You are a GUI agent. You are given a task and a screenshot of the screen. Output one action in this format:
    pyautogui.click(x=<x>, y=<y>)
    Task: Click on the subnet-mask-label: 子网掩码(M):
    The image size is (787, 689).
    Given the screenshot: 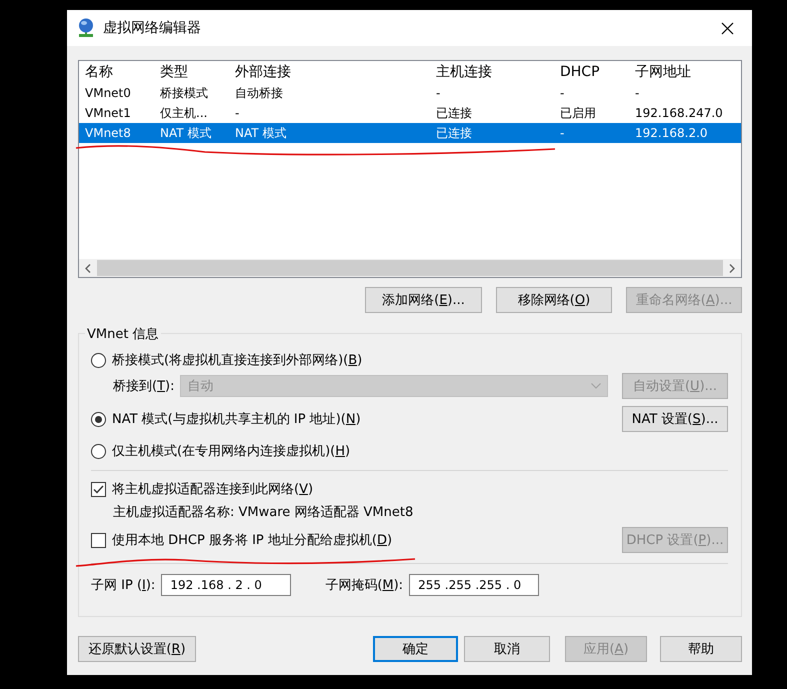 What is the action you would take?
    pyautogui.click(x=364, y=585)
    